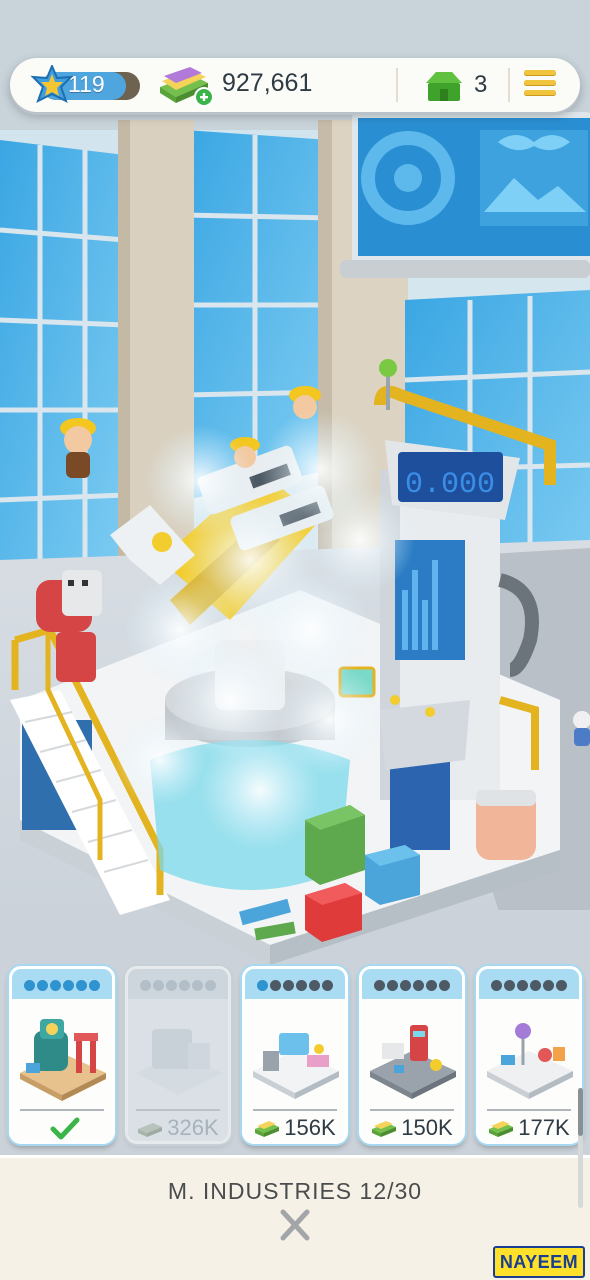 This screenshot has height=1280, width=590. I want to click on watermark-badge: NAYEEM, so click(539, 1262).